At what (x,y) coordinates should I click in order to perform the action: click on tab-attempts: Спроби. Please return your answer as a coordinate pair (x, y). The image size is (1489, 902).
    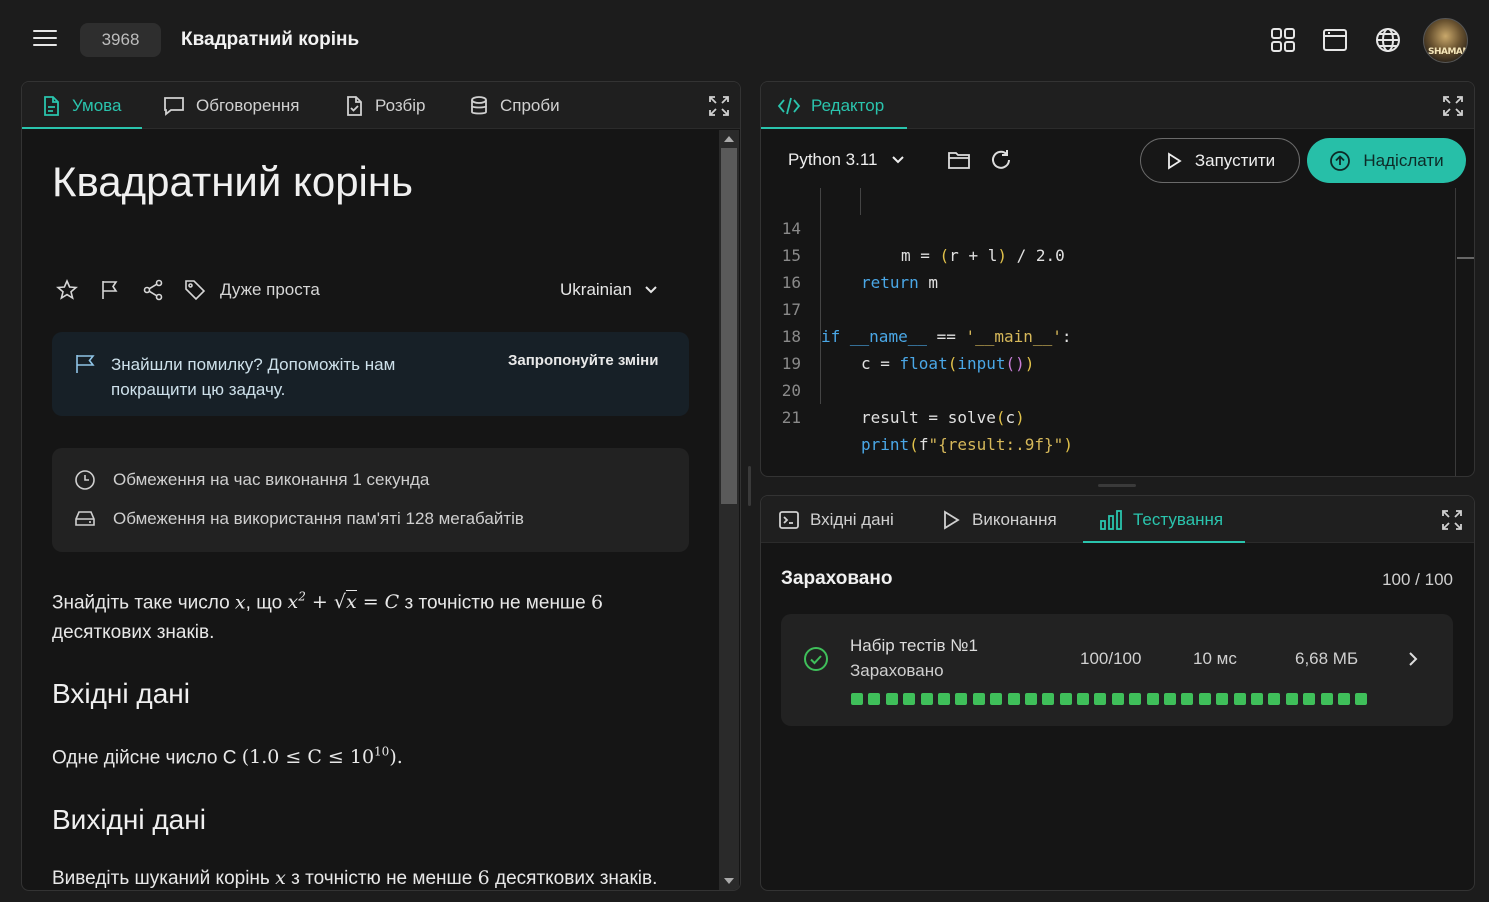
    Looking at the image, I should click on (514, 105).